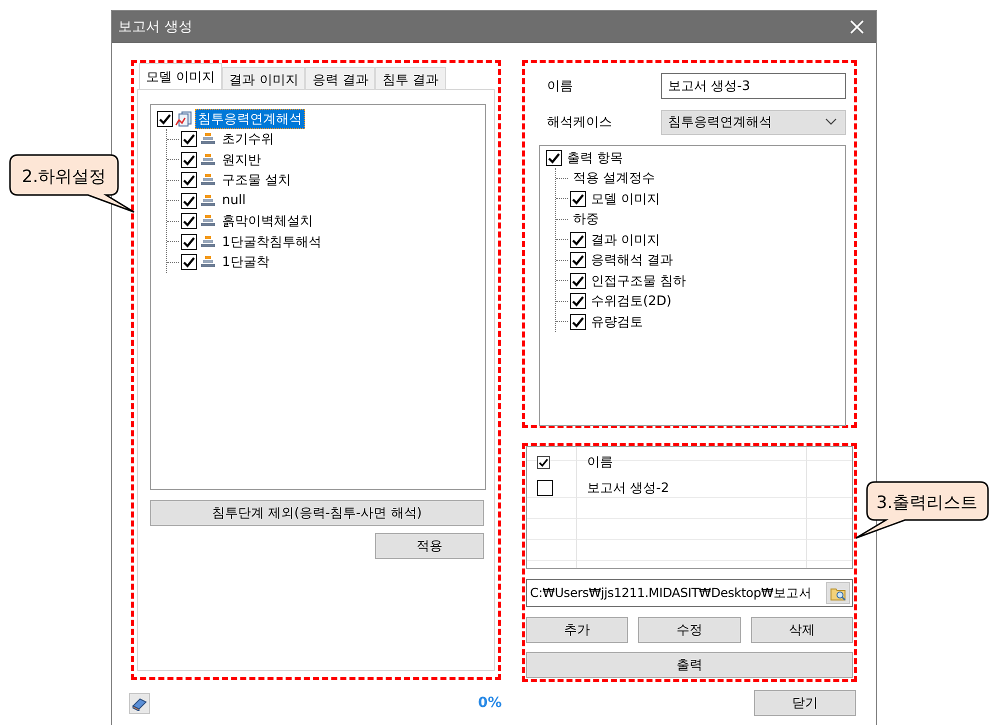  Describe the element at coordinates (631, 301) in the screenshot. I see `tree-item: 수위검토(2D)` at that location.